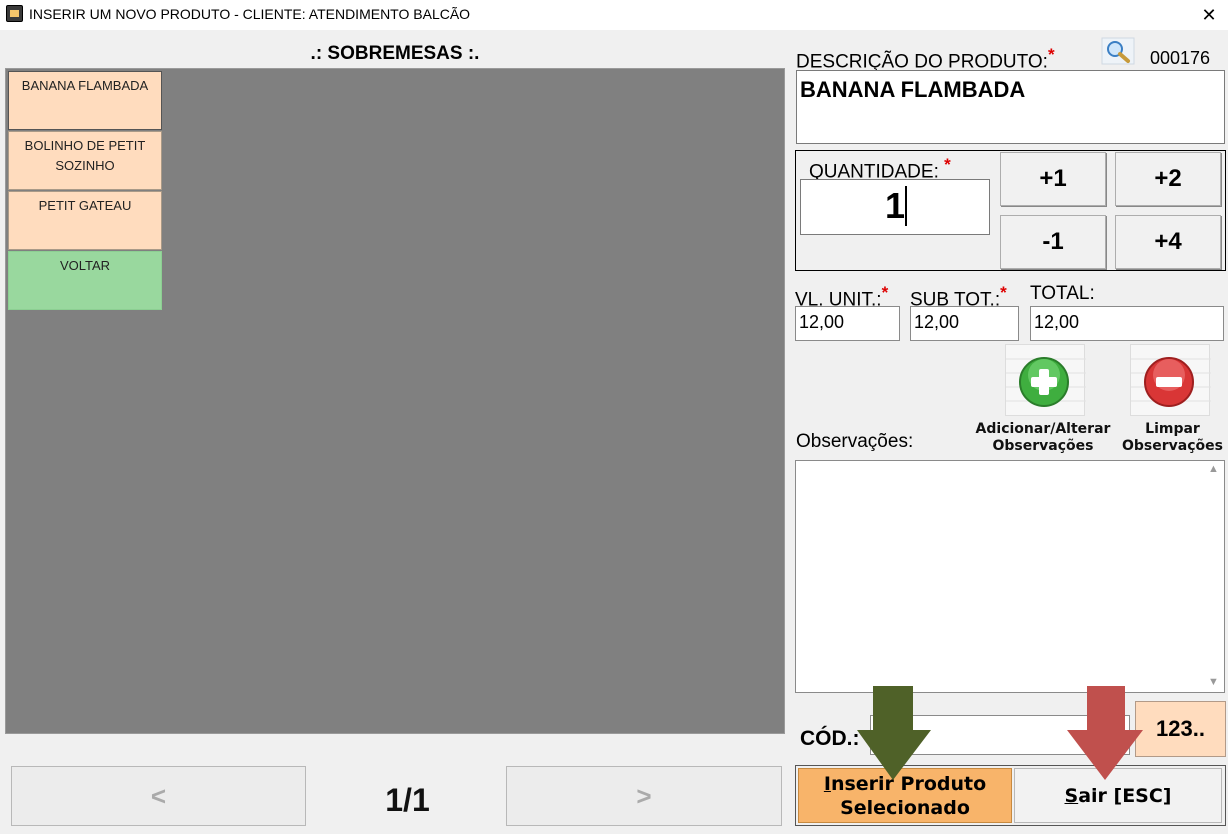  What do you see at coordinates (827, 784) in the screenshot?
I see `insert-hotkey: I` at bounding box center [827, 784].